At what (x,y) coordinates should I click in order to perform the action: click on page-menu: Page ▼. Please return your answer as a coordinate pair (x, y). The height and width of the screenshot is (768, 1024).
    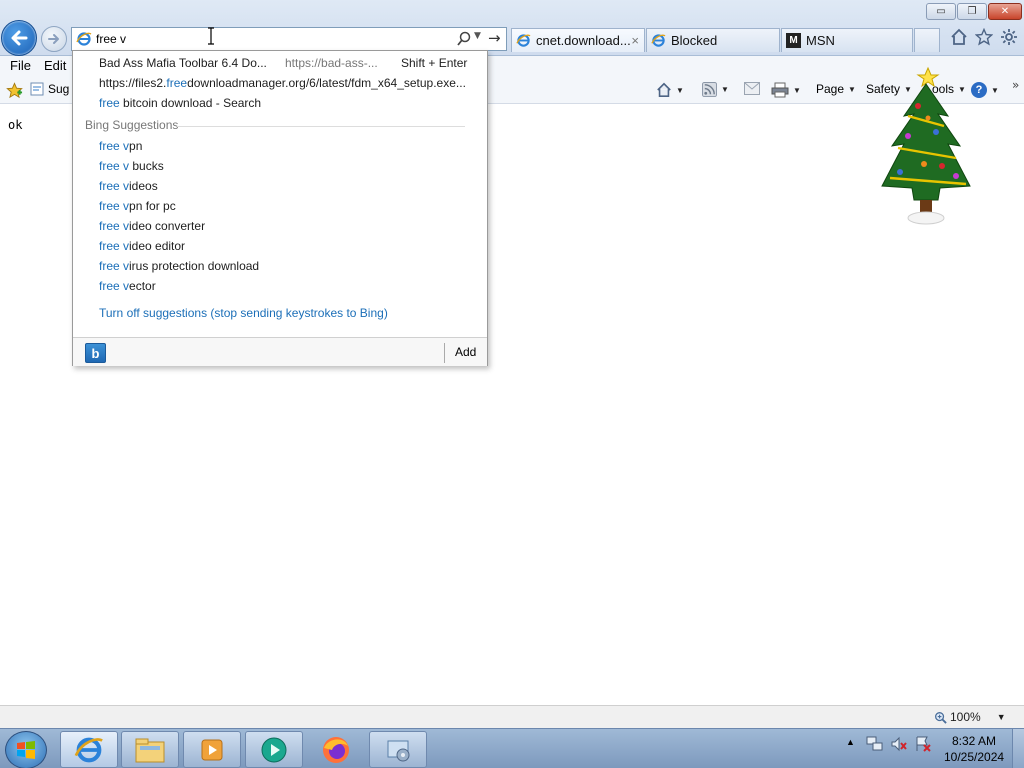
    Looking at the image, I should click on (836, 89).